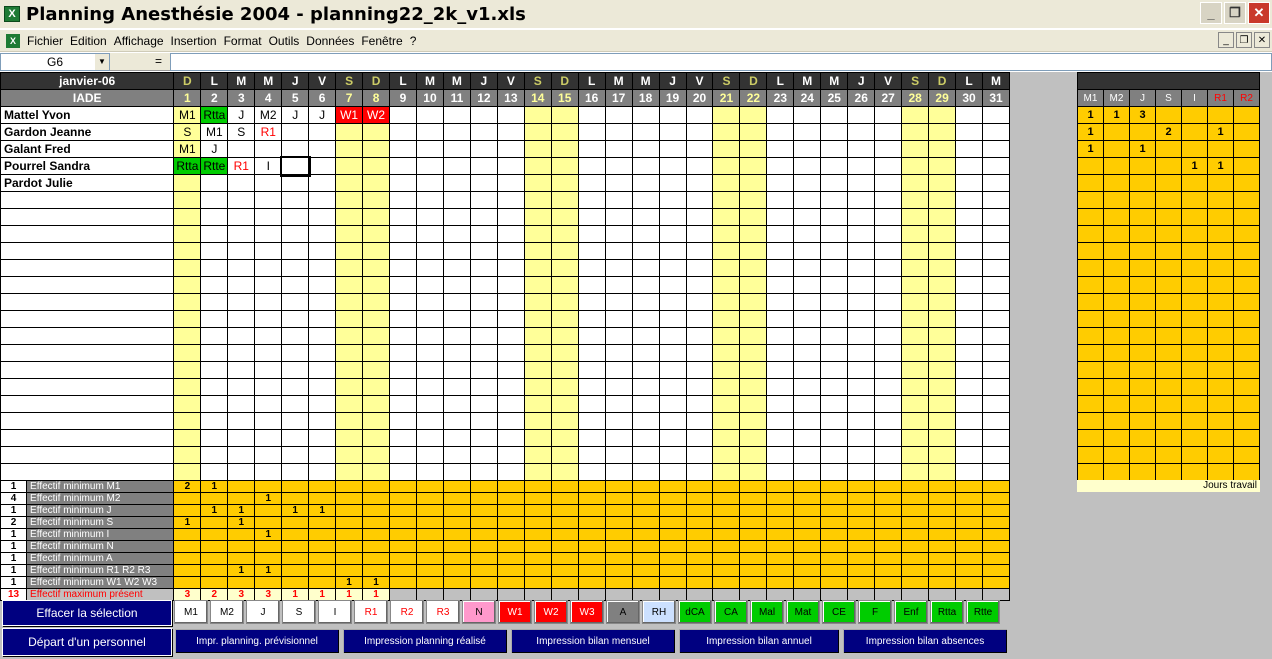  I want to click on menu-affichage: Affichage, so click(139, 41).